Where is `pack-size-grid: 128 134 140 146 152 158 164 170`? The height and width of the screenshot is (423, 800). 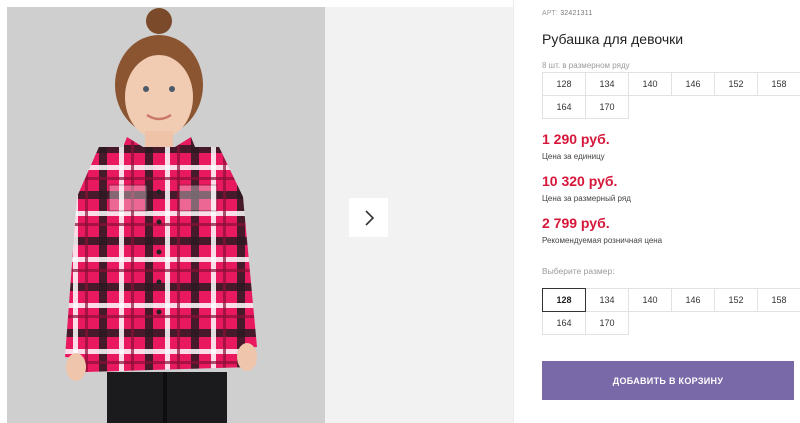
pack-size-grid: 128 134 140 146 152 158 164 170 is located at coordinates (671, 95).